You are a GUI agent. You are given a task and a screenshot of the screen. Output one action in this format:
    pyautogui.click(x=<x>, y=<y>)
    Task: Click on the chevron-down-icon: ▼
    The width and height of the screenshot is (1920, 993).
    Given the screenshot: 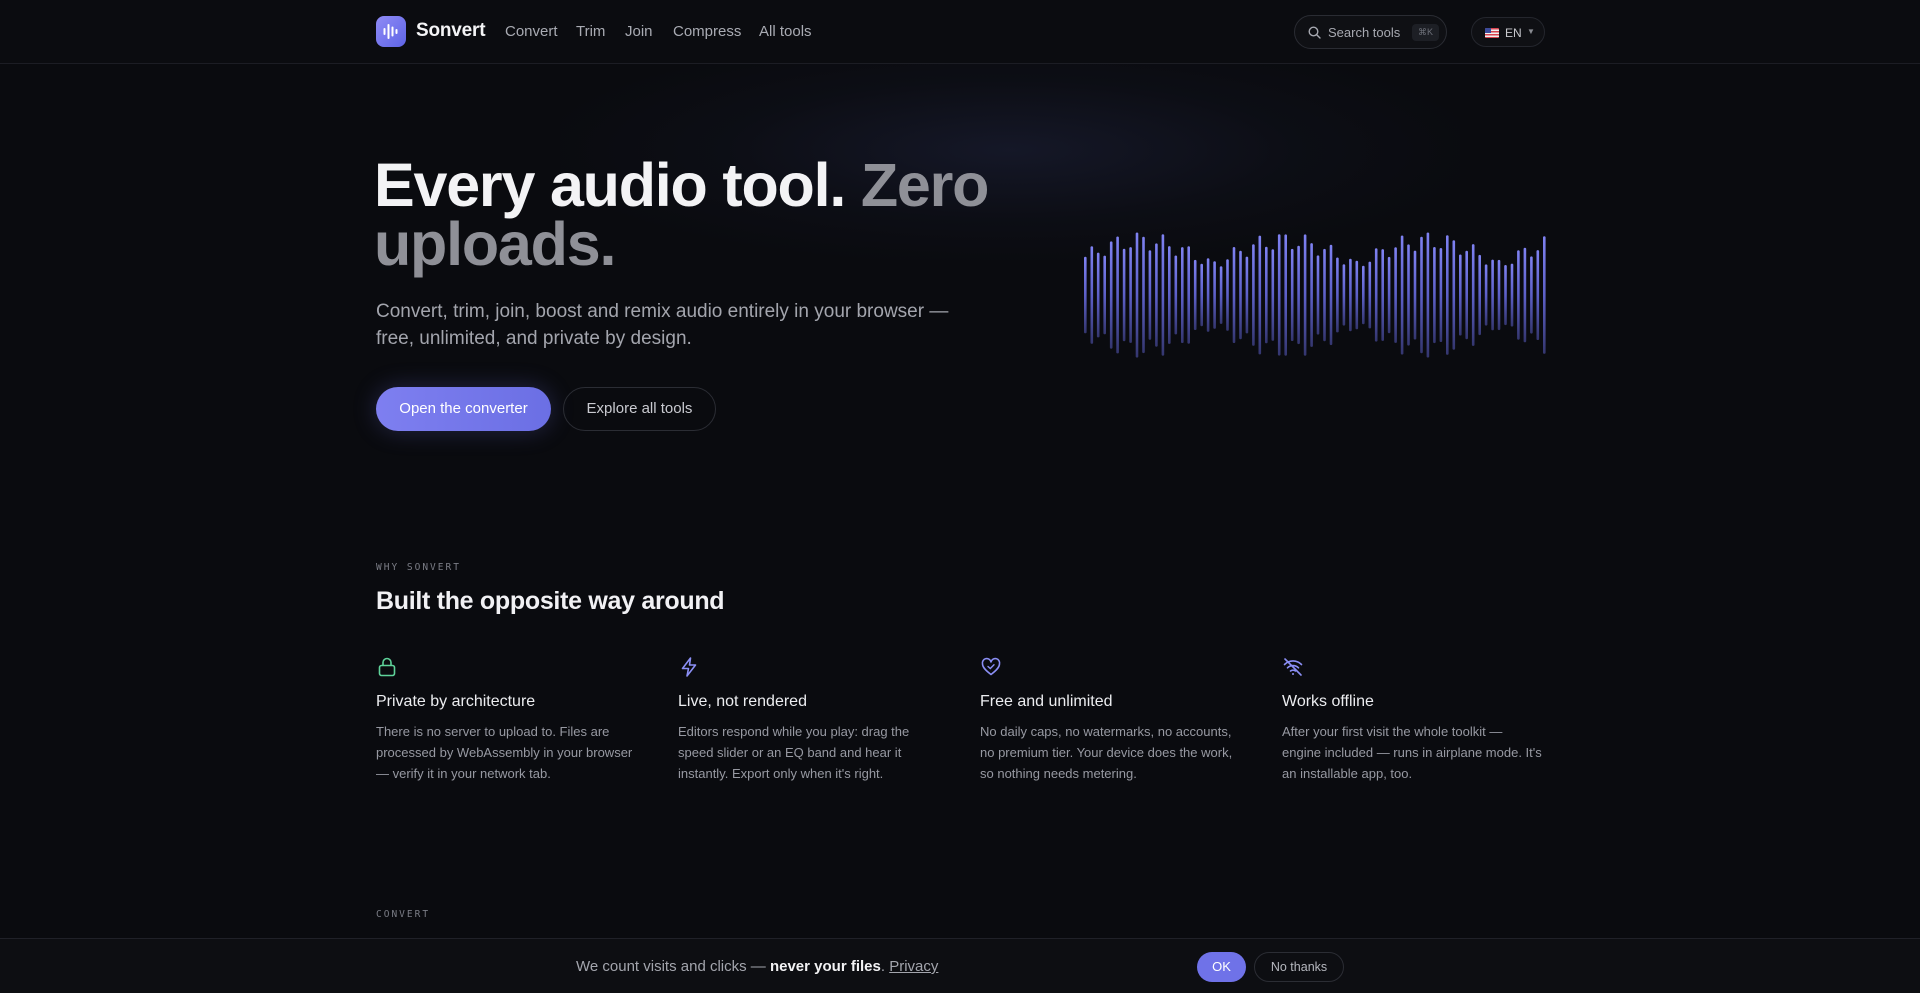 What is the action you would take?
    pyautogui.click(x=1531, y=31)
    